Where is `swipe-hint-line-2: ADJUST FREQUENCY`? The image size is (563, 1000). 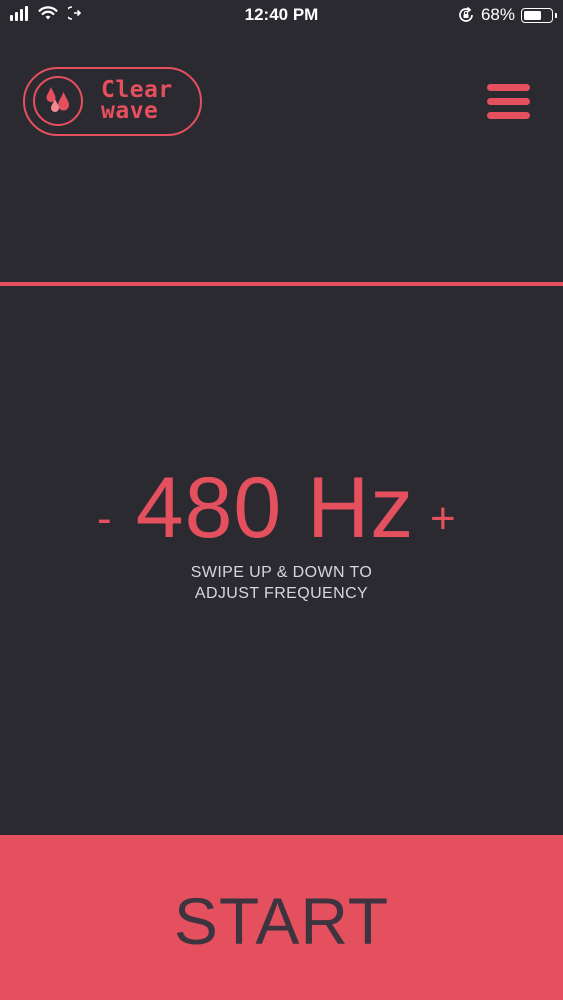 swipe-hint-line-2: ADJUST FREQUENCY is located at coordinates (281, 593).